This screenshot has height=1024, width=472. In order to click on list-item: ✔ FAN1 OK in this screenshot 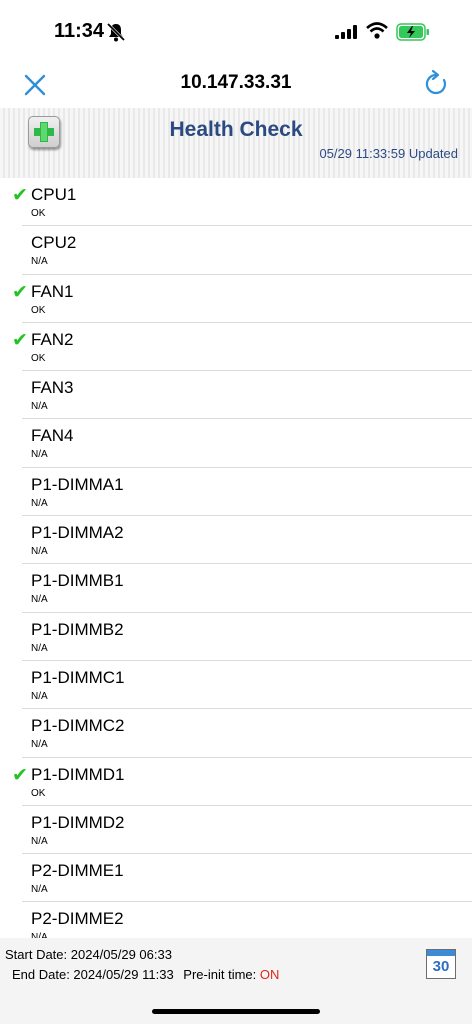, I will do `click(236, 299)`.